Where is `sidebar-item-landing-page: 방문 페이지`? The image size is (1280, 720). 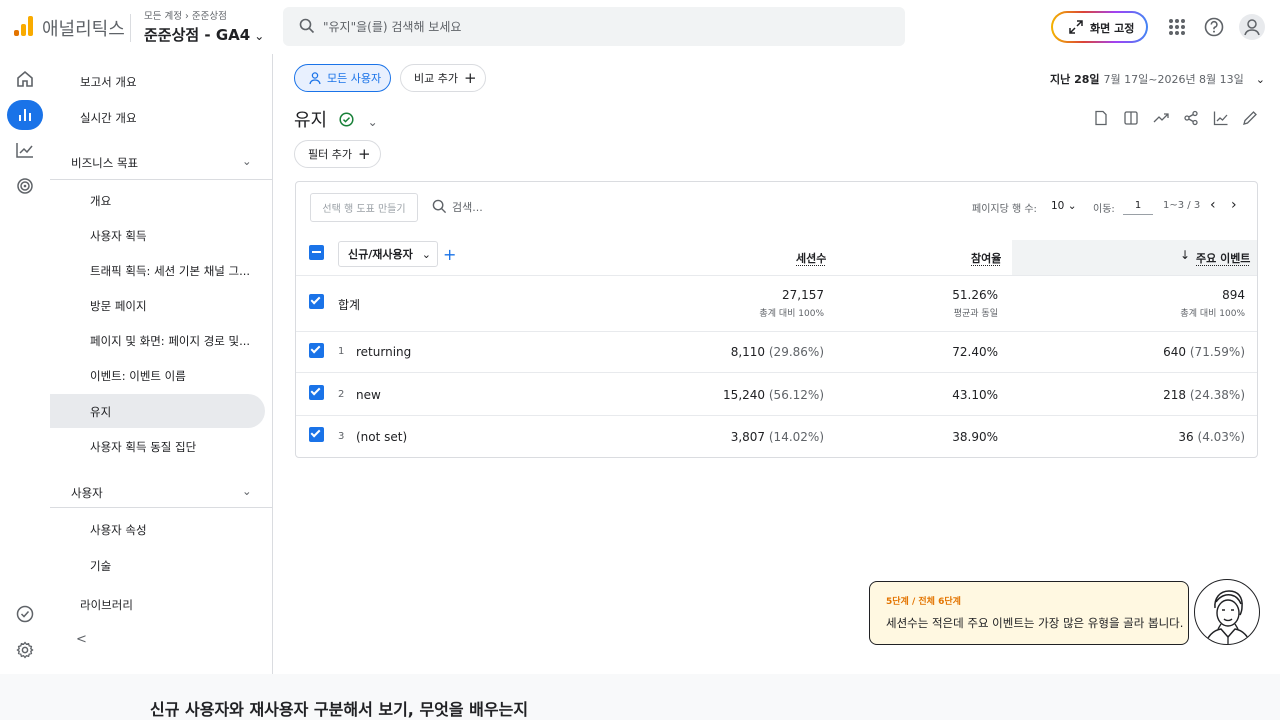
sidebar-item-landing-page: 방문 페이지 is located at coordinates (118, 306).